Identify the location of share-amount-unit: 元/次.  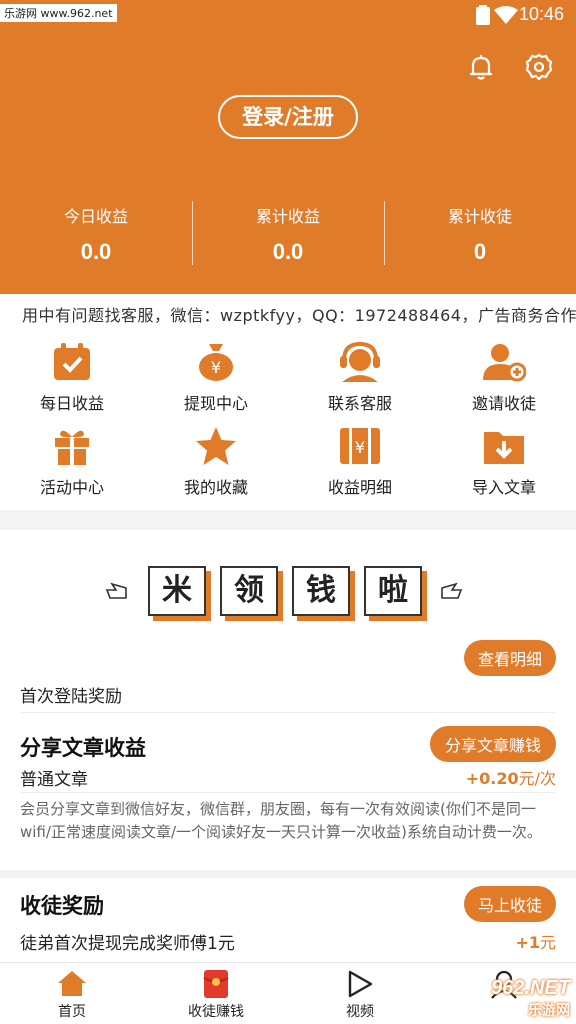
(537, 778).